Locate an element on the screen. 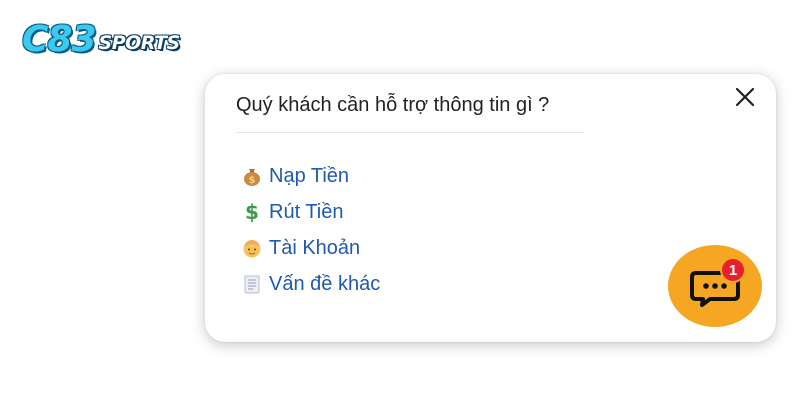  menu-item-withdraw: $ Rút Tiền is located at coordinates (310, 212).